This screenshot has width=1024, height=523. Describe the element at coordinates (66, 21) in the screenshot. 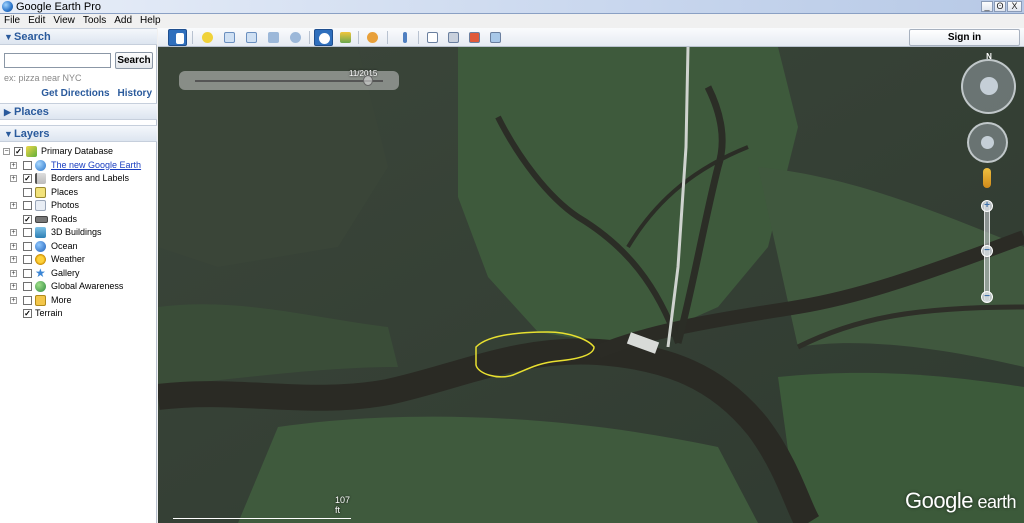

I see `menu-view: View` at that location.